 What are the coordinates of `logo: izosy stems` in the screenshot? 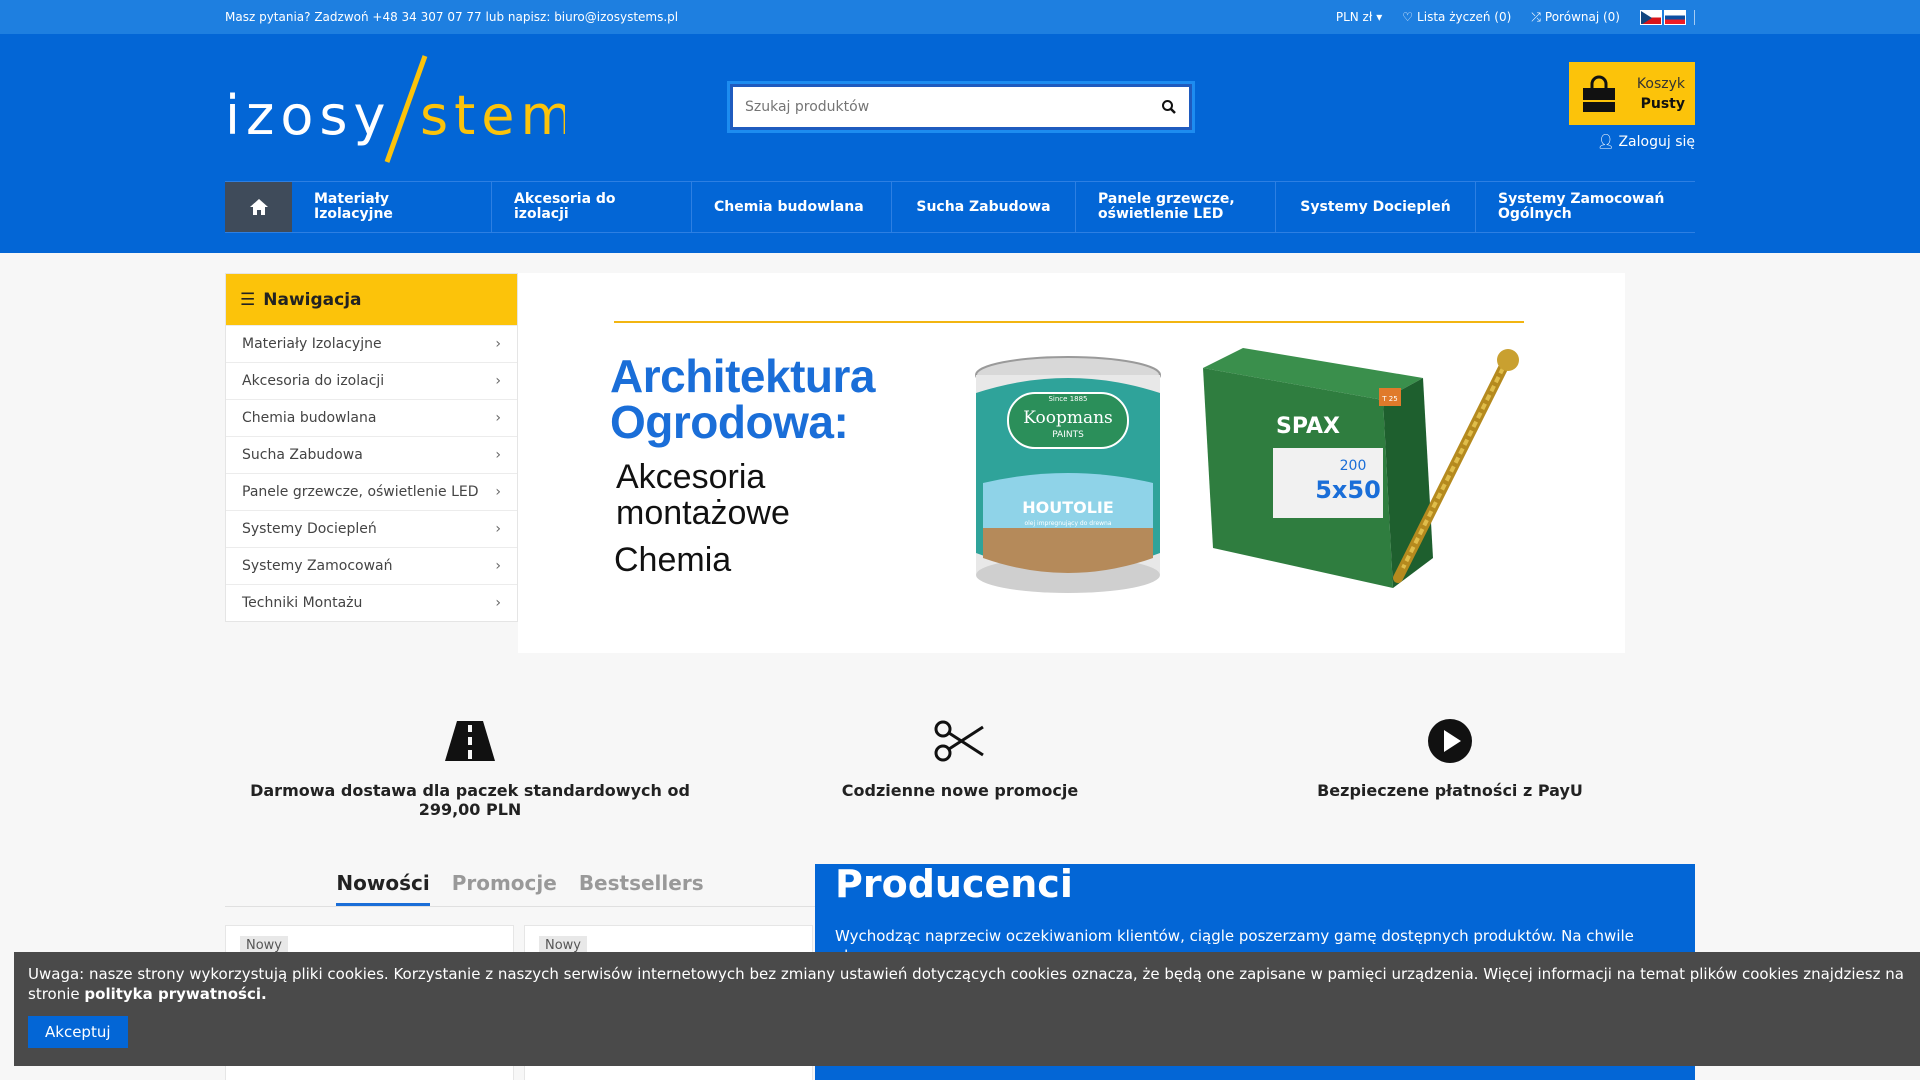 It's located at (395, 109).